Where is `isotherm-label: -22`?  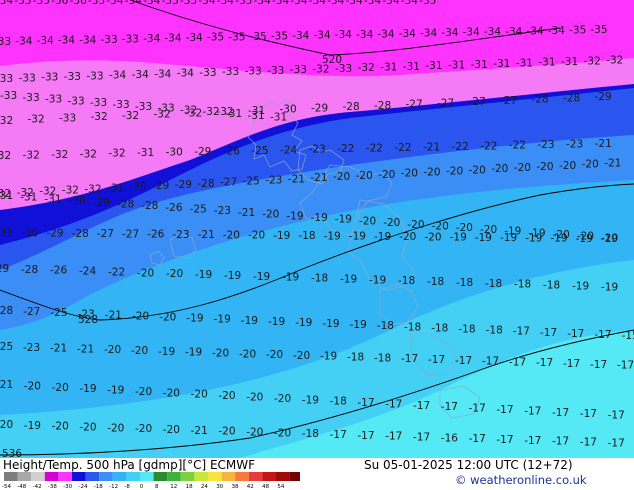 isotherm-label: -22 is located at coordinates (517, 146).